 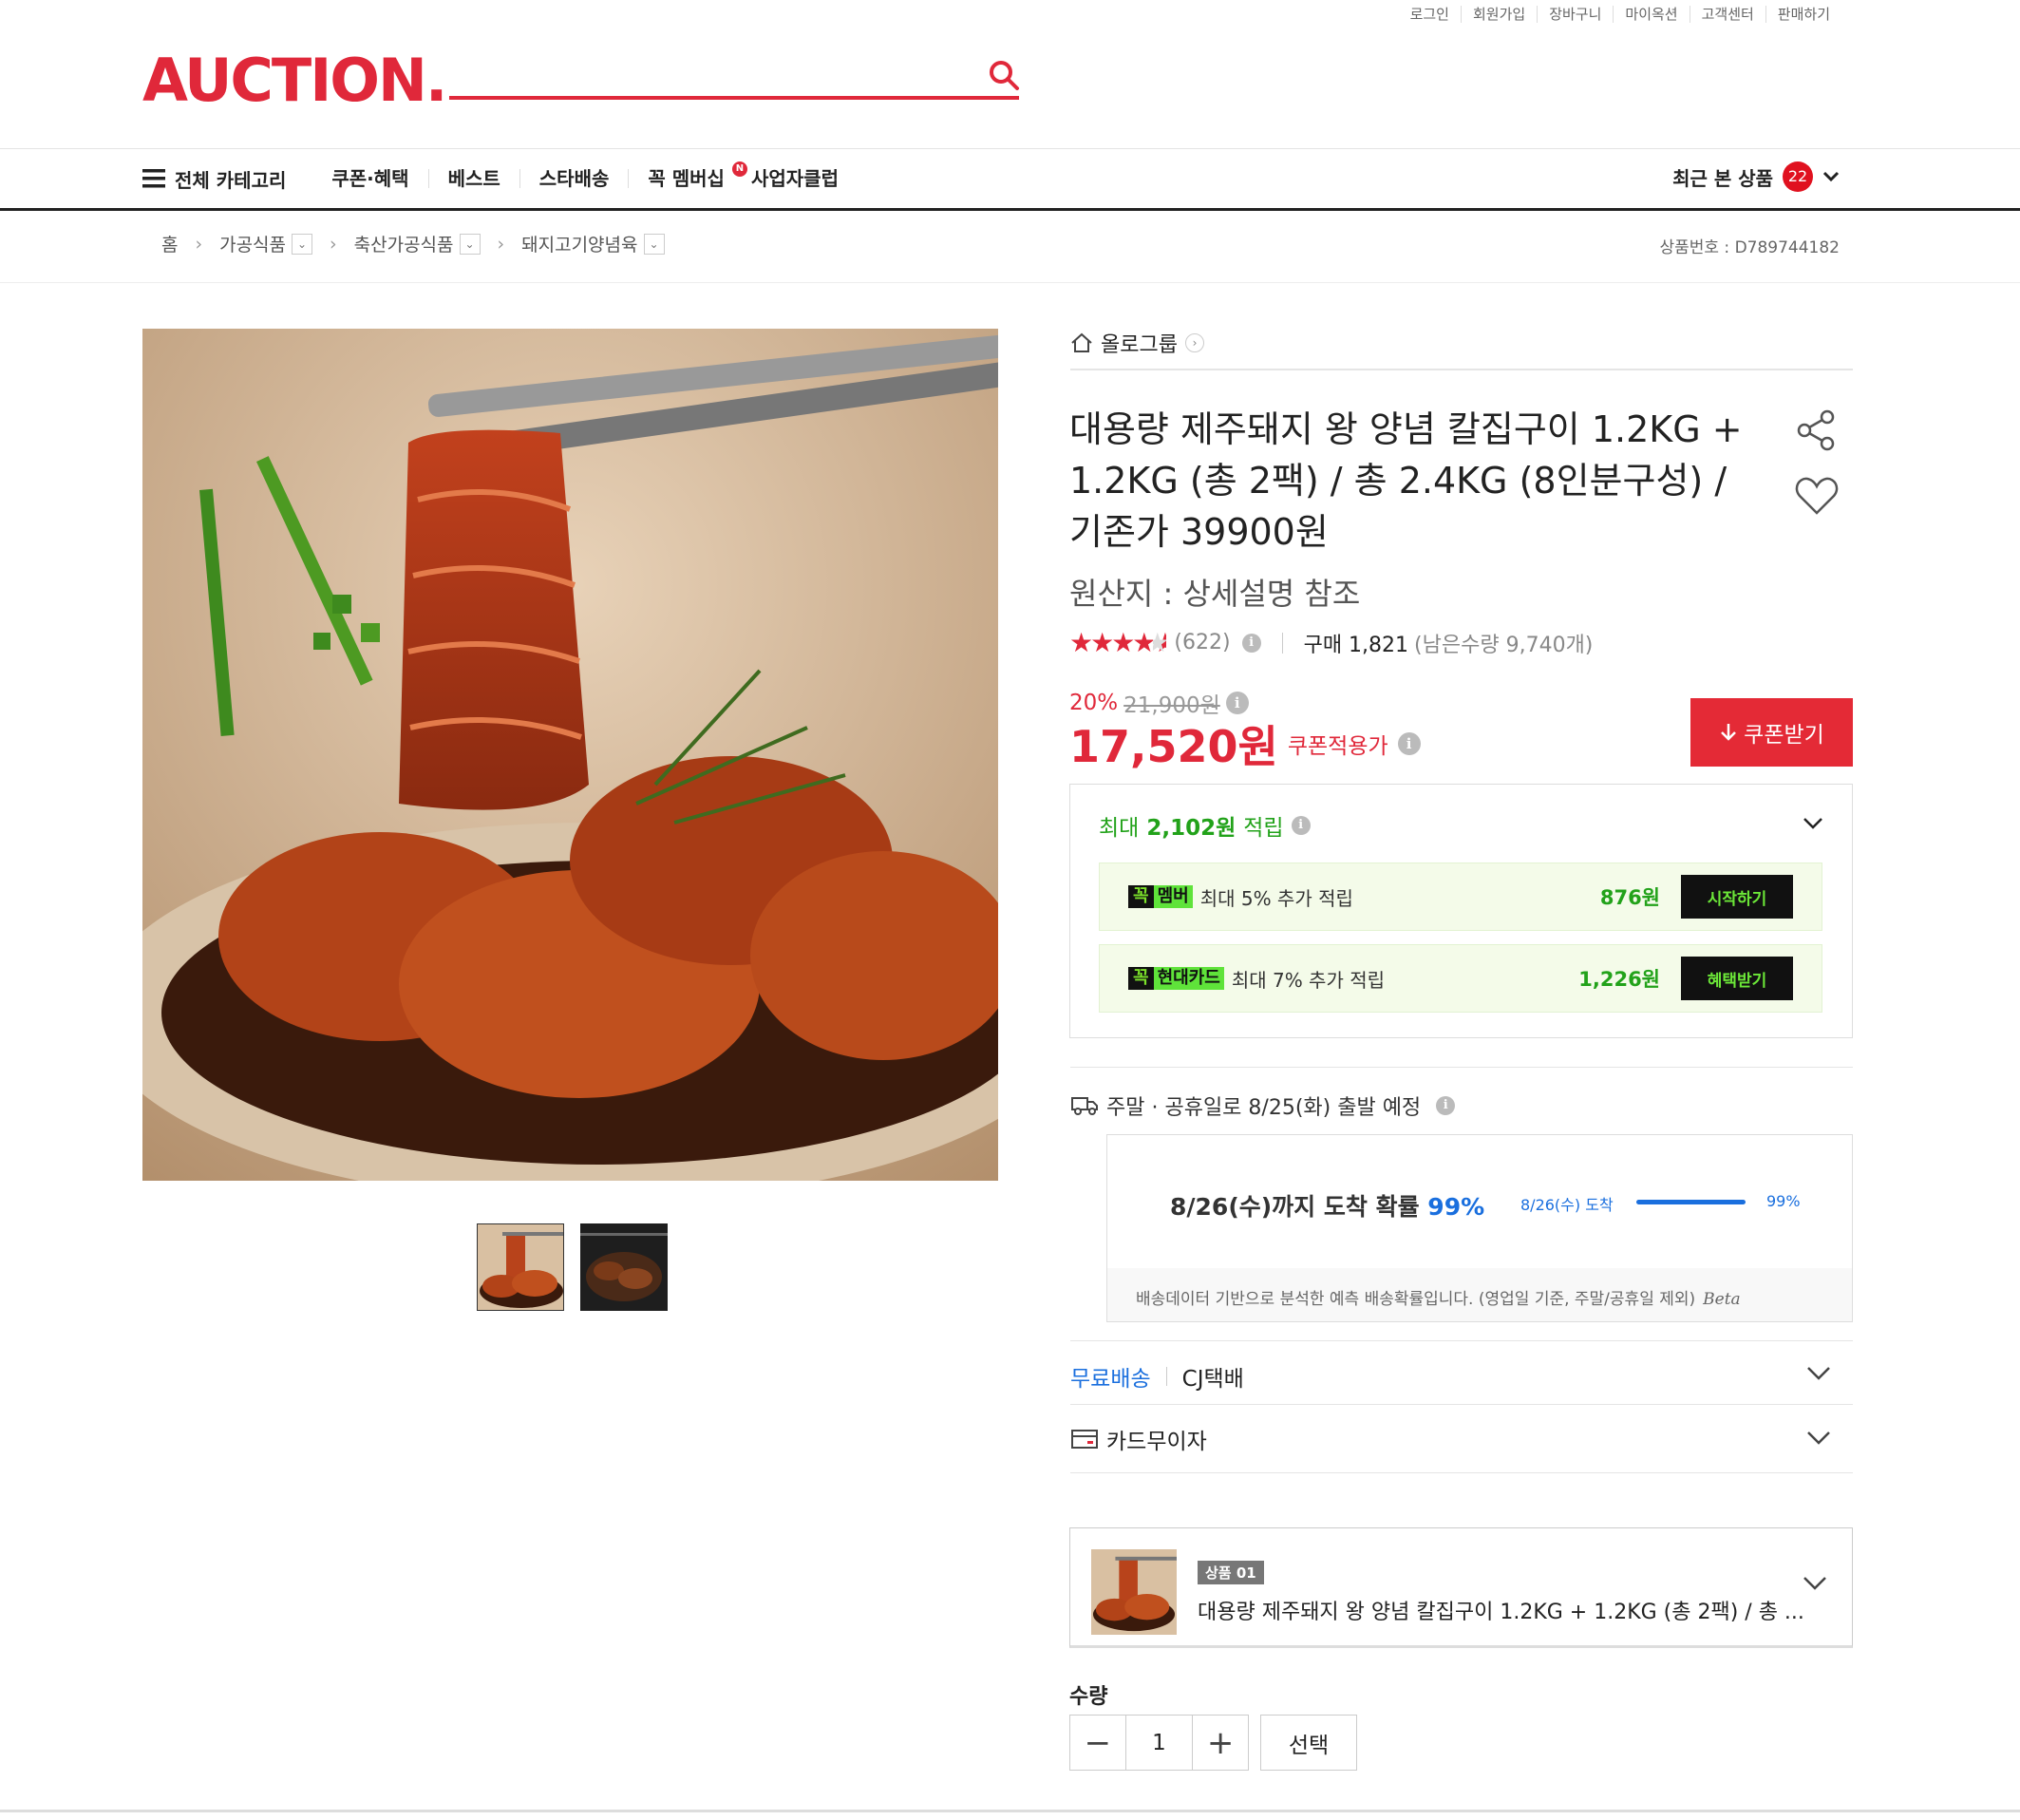 What do you see at coordinates (1783, 1201) in the screenshot?
I see `eta-mini-pct: 99%` at bounding box center [1783, 1201].